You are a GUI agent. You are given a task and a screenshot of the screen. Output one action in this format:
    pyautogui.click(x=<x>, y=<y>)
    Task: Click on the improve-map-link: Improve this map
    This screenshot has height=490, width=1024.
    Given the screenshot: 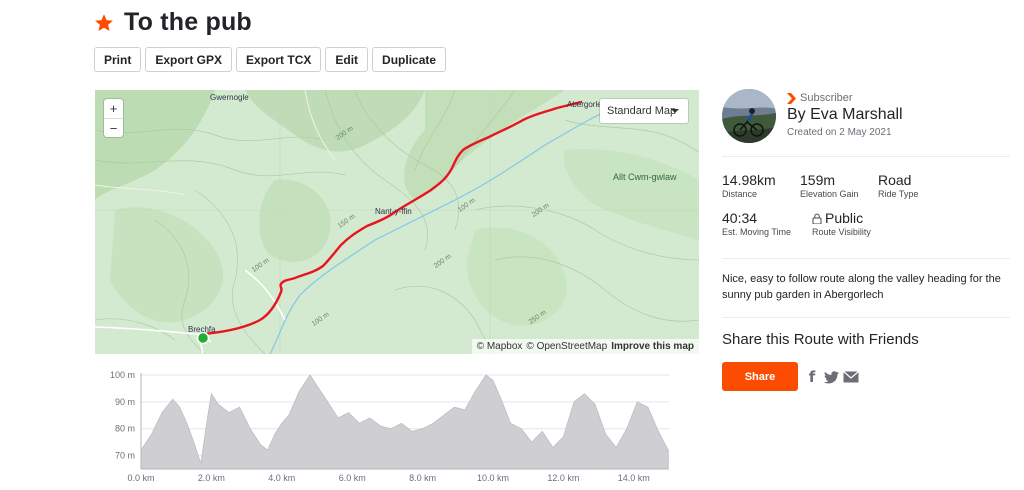 What is the action you would take?
    pyautogui.click(x=652, y=346)
    